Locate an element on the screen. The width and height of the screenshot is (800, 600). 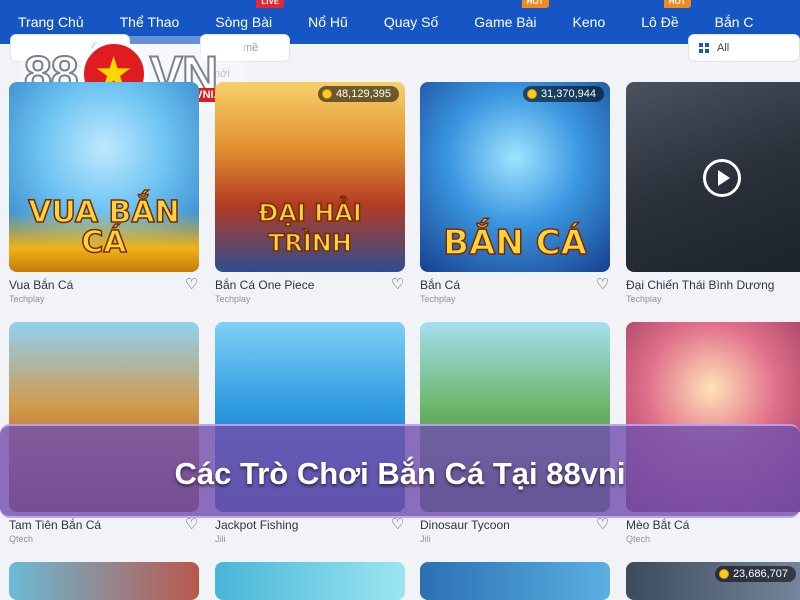
nav-label: Lô Đề is located at coordinates (660, 22).